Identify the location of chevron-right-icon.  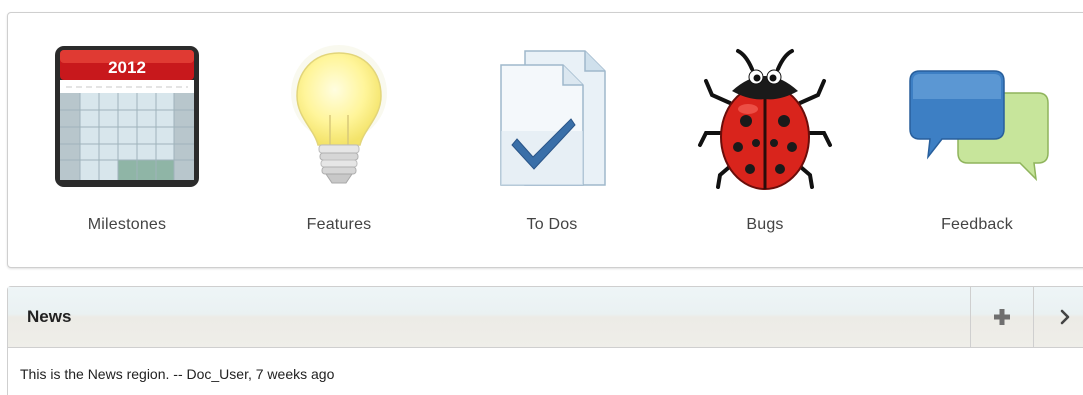
(1065, 317).